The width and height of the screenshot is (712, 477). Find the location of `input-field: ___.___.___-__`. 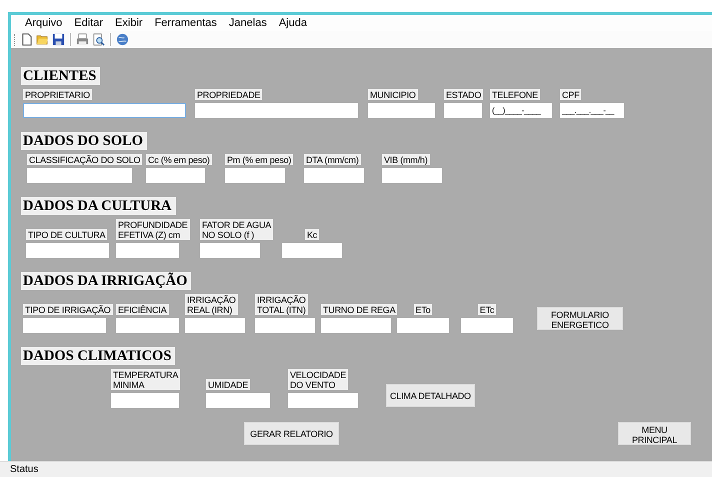

input-field: ___.___.___-__ is located at coordinates (592, 110).